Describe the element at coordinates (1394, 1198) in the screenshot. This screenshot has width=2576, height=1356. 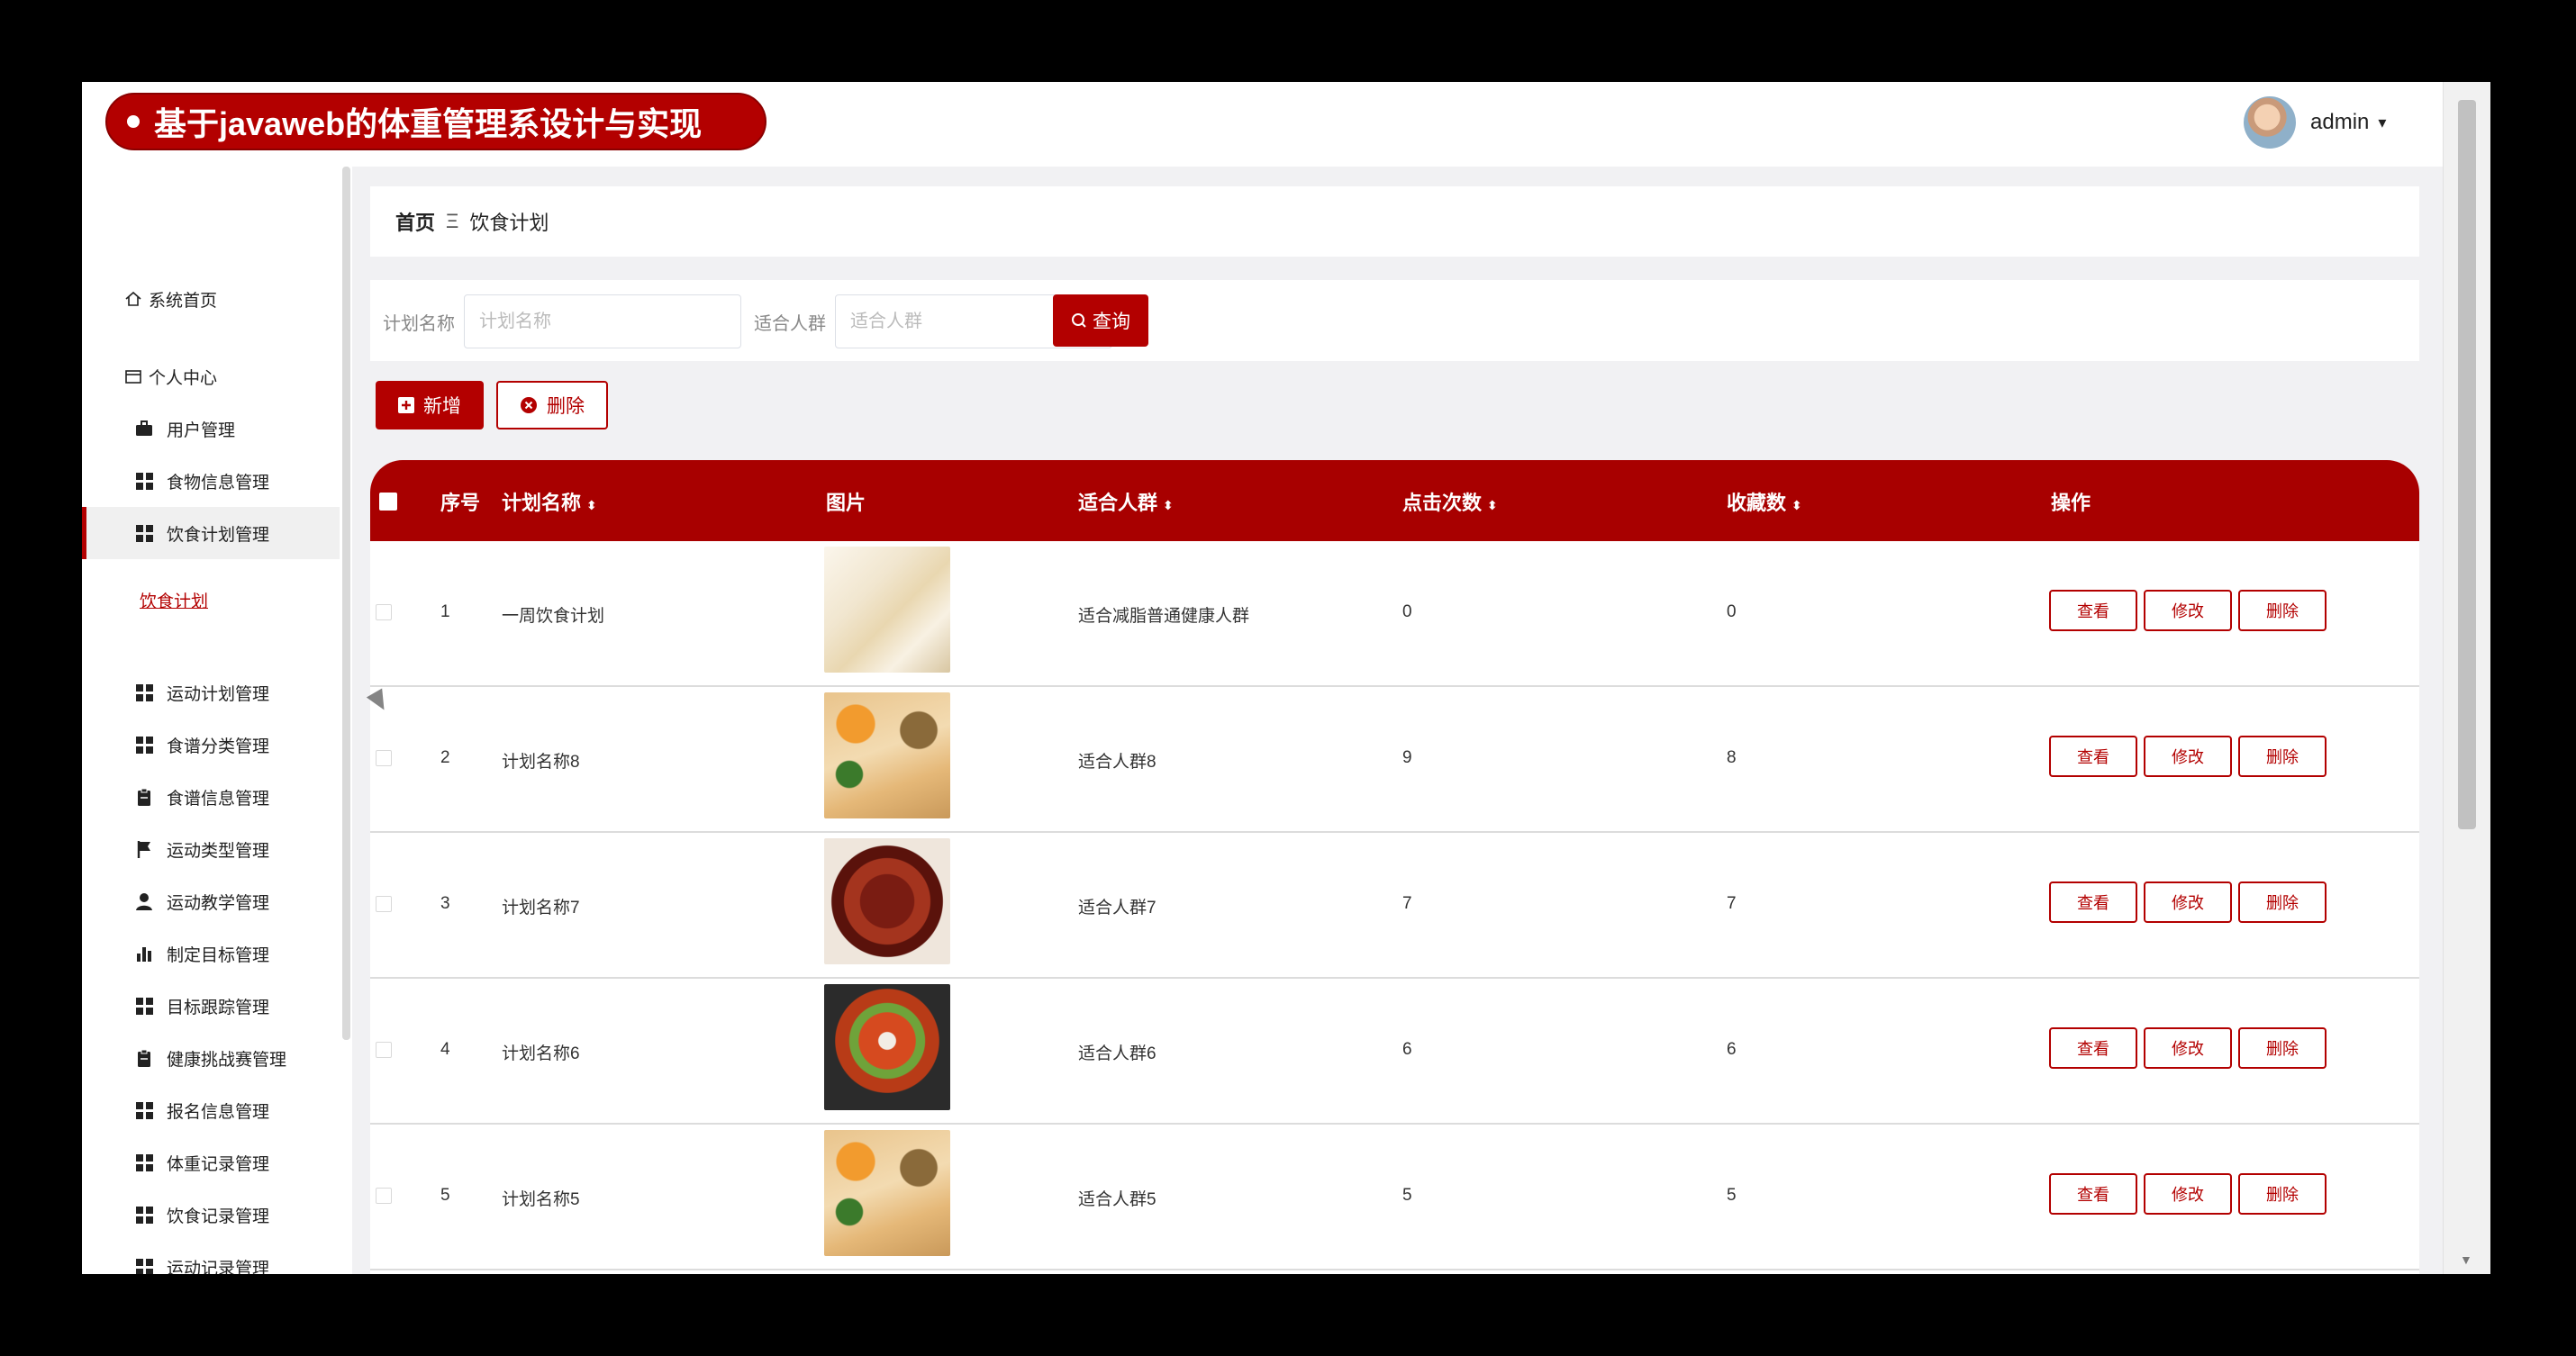
I see `table-row: 5 计划名称5 适合人群5 5 5 查看 修改 删除` at that location.